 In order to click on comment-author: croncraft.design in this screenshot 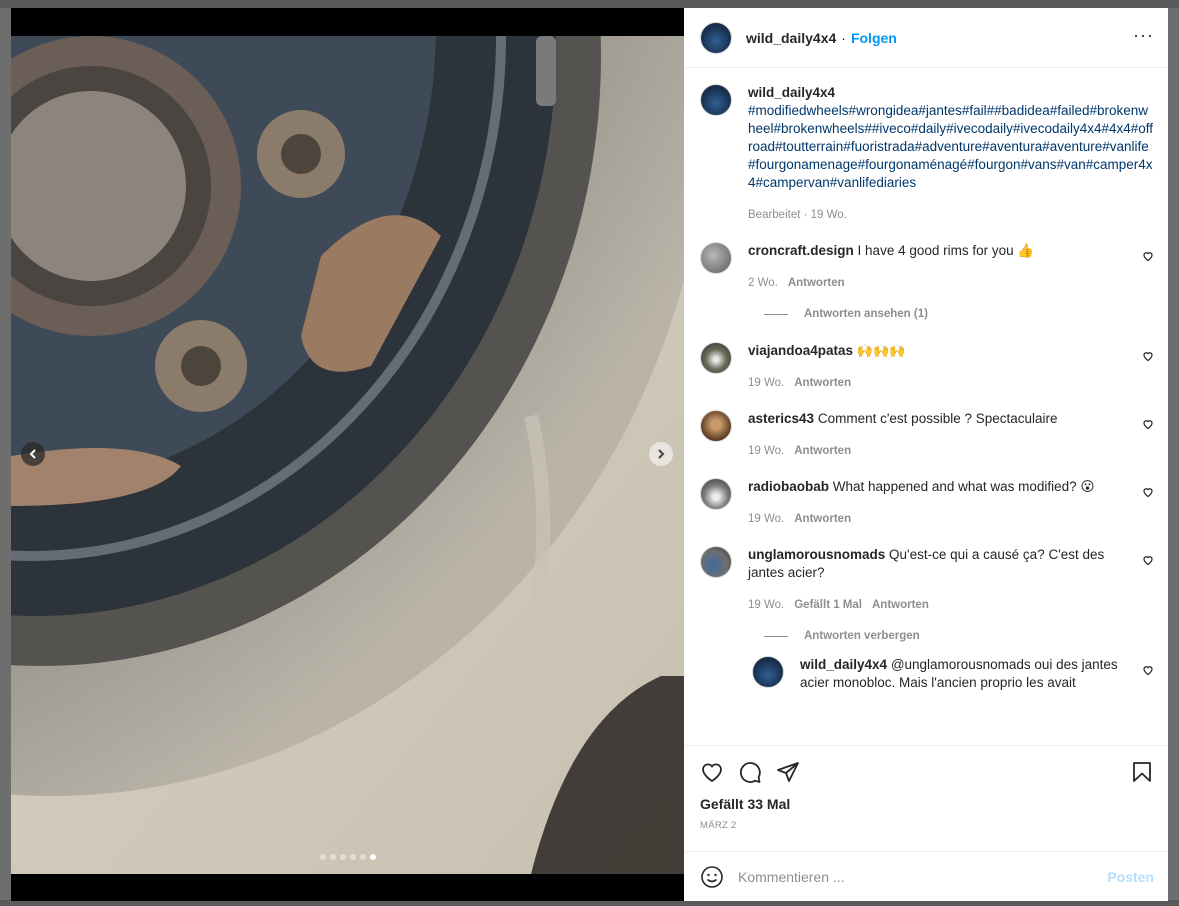, I will do `click(801, 250)`.